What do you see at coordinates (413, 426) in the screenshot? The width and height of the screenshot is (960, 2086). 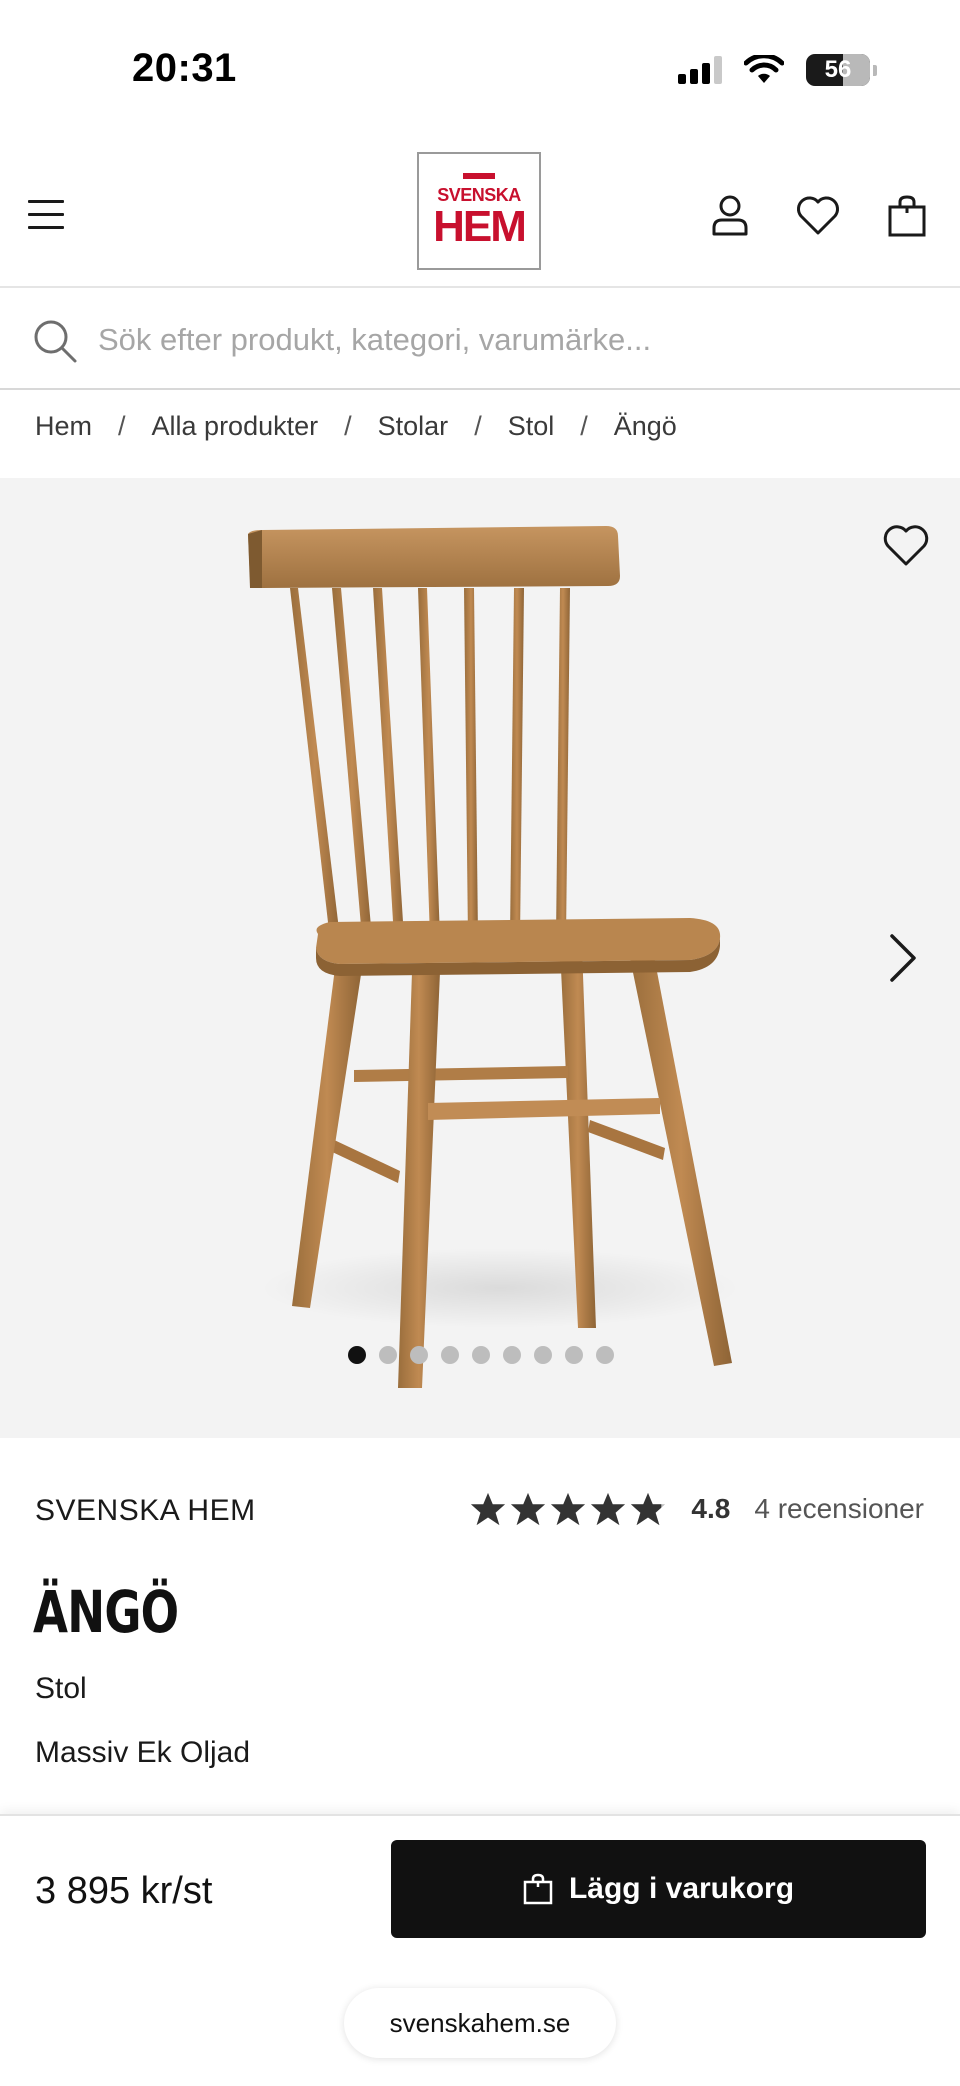 I see `breadcrumb-item-stolar: Stolar` at bounding box center [413, 426].